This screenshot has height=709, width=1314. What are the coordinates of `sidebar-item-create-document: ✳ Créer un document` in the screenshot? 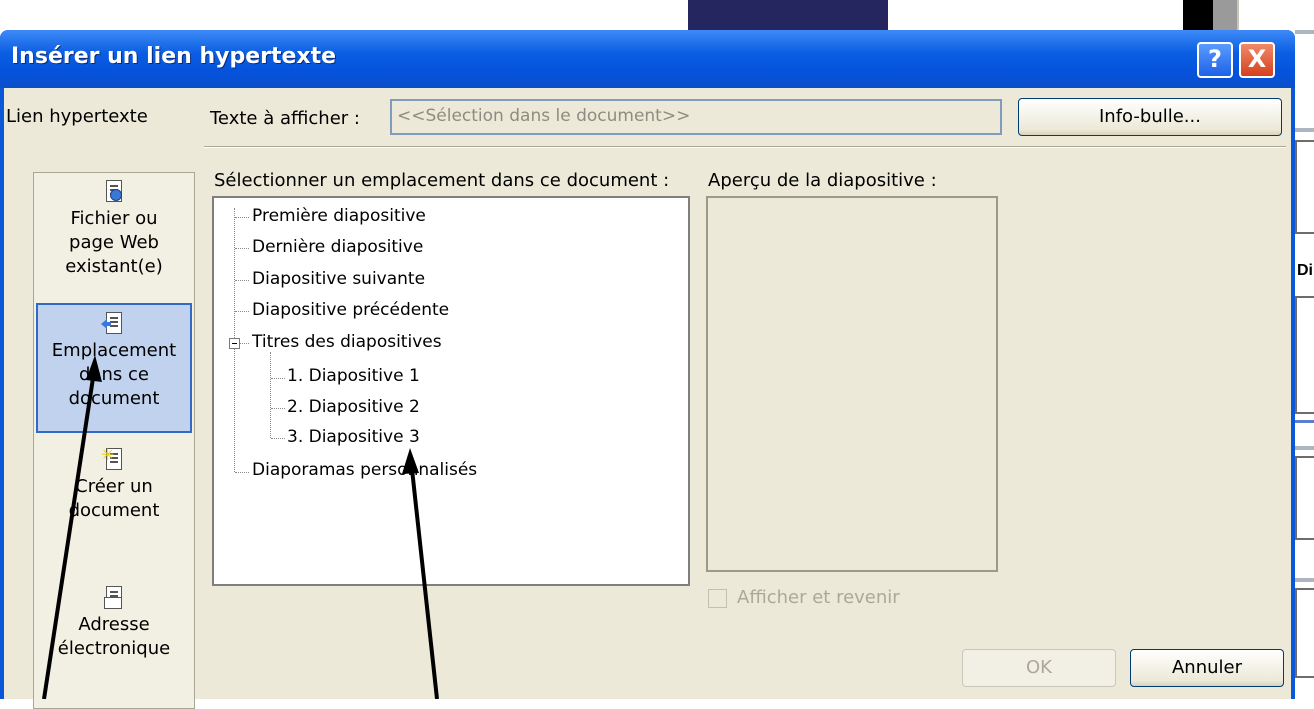 It's located at (114, 485).